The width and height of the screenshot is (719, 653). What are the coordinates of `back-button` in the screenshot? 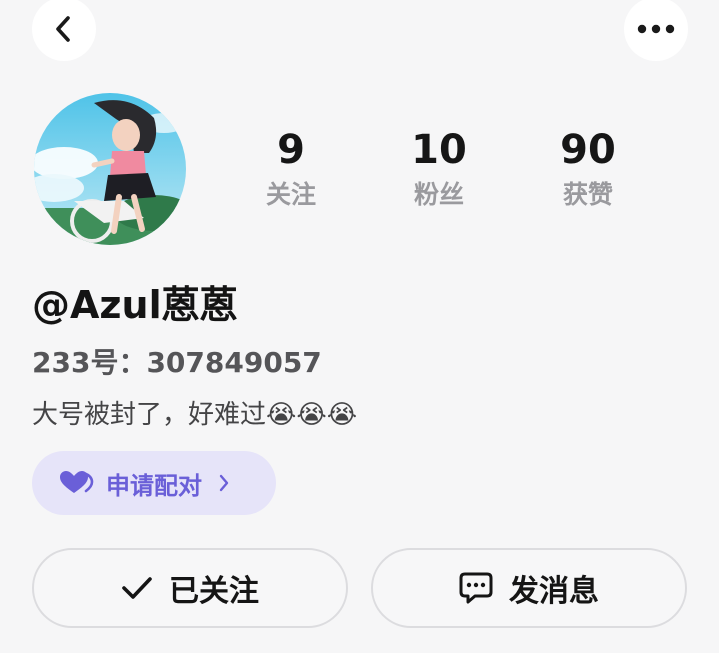 It's located at (64, 30).